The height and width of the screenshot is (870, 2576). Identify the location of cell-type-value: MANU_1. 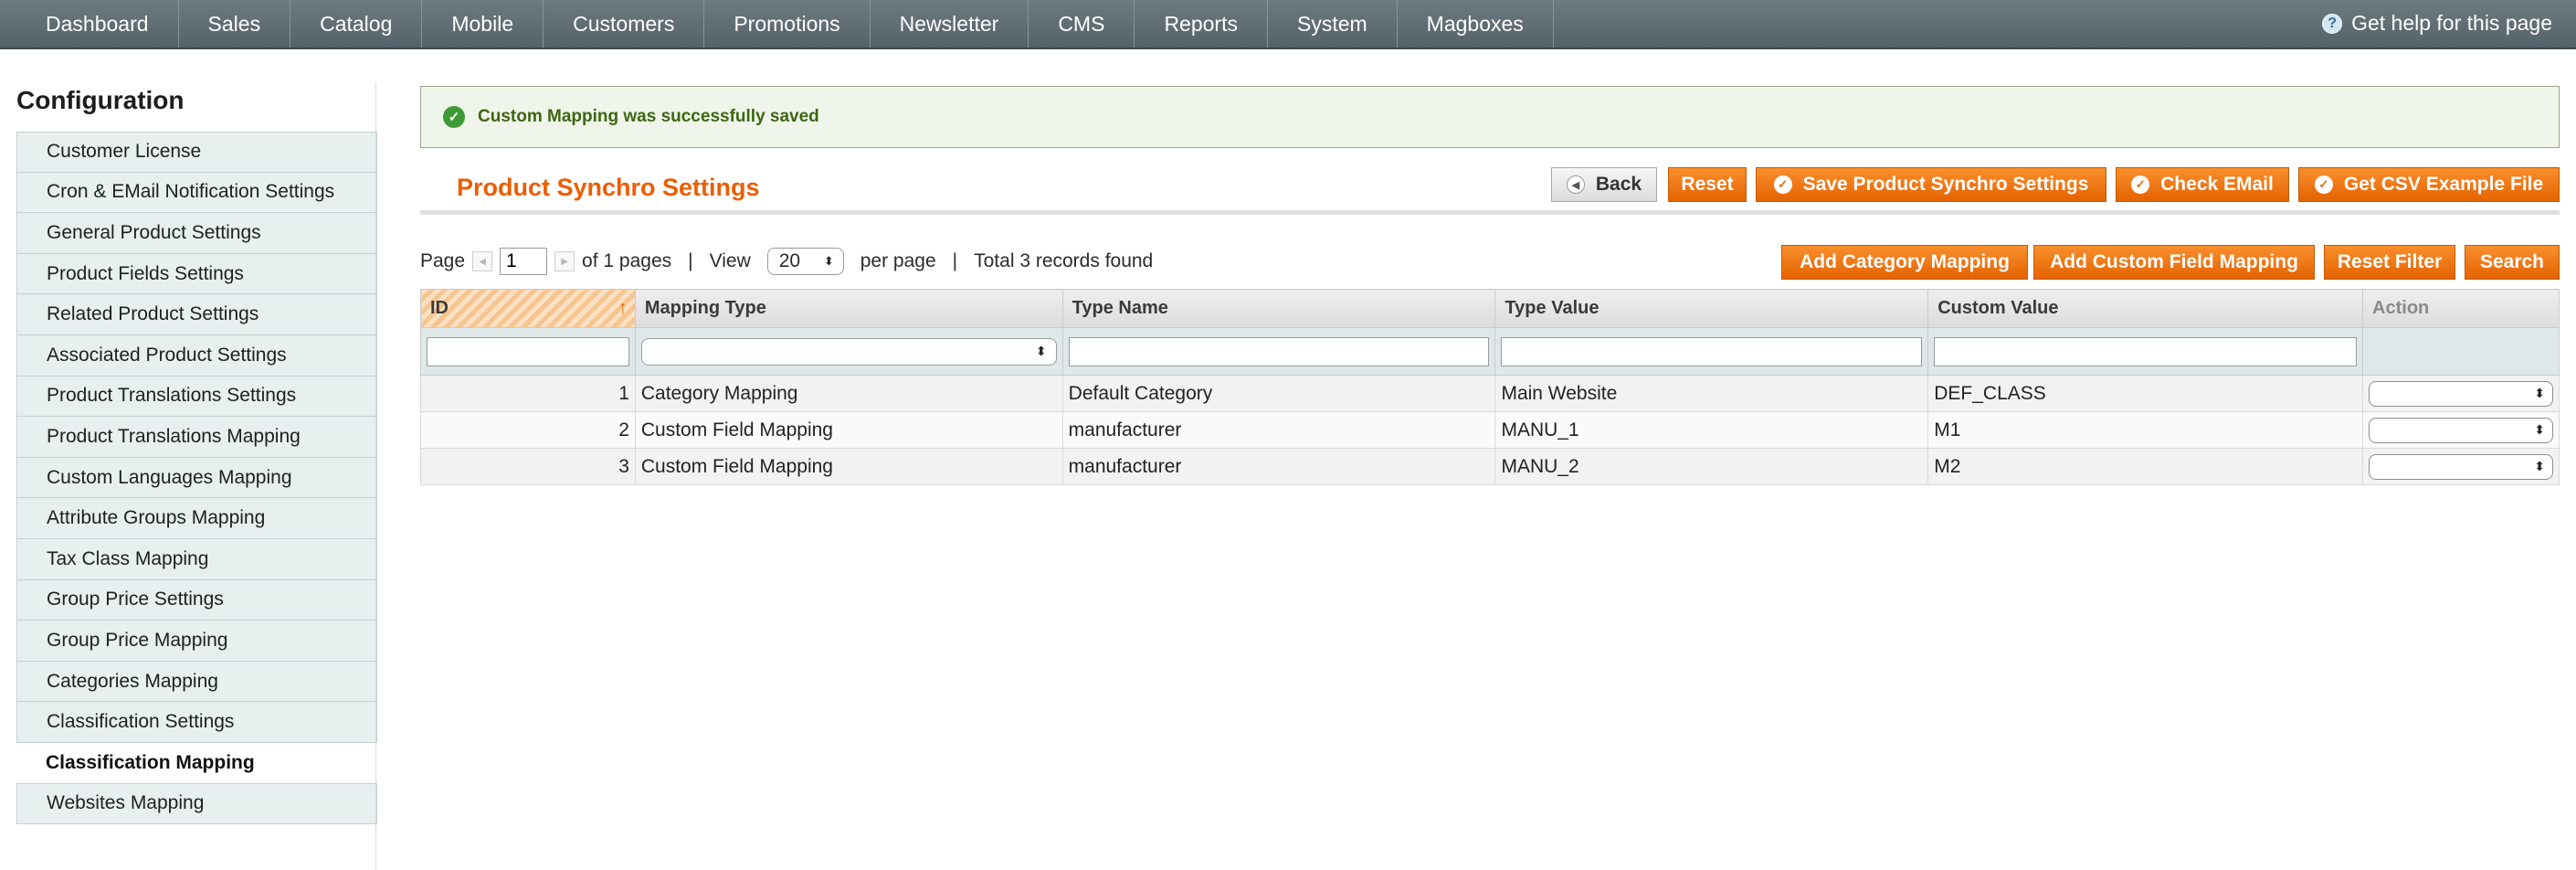
(1711, 430).